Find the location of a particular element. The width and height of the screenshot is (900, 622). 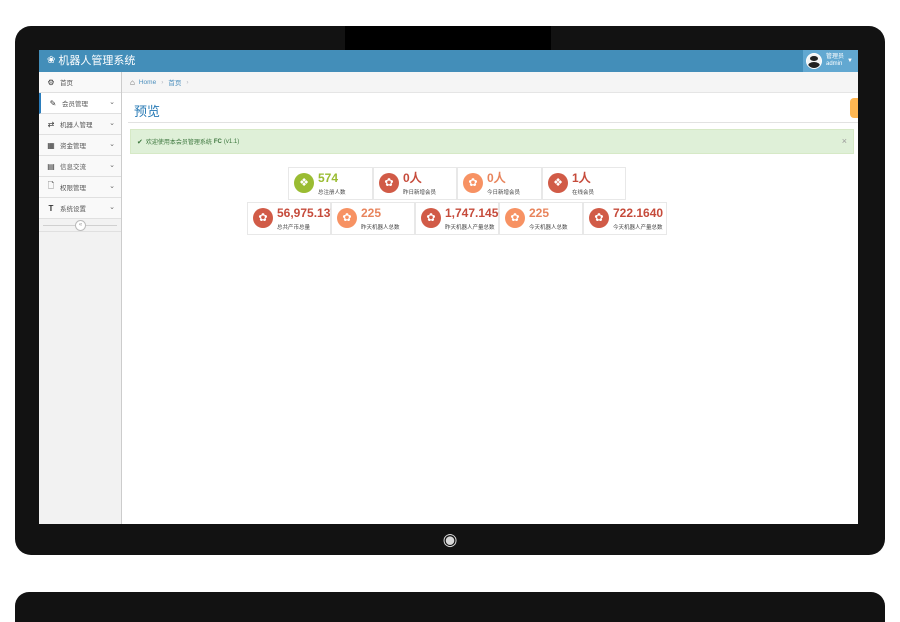

navbar: ❀ 机器人管理系统 管理员 admin ▼ is located at coordinates (448, 61).